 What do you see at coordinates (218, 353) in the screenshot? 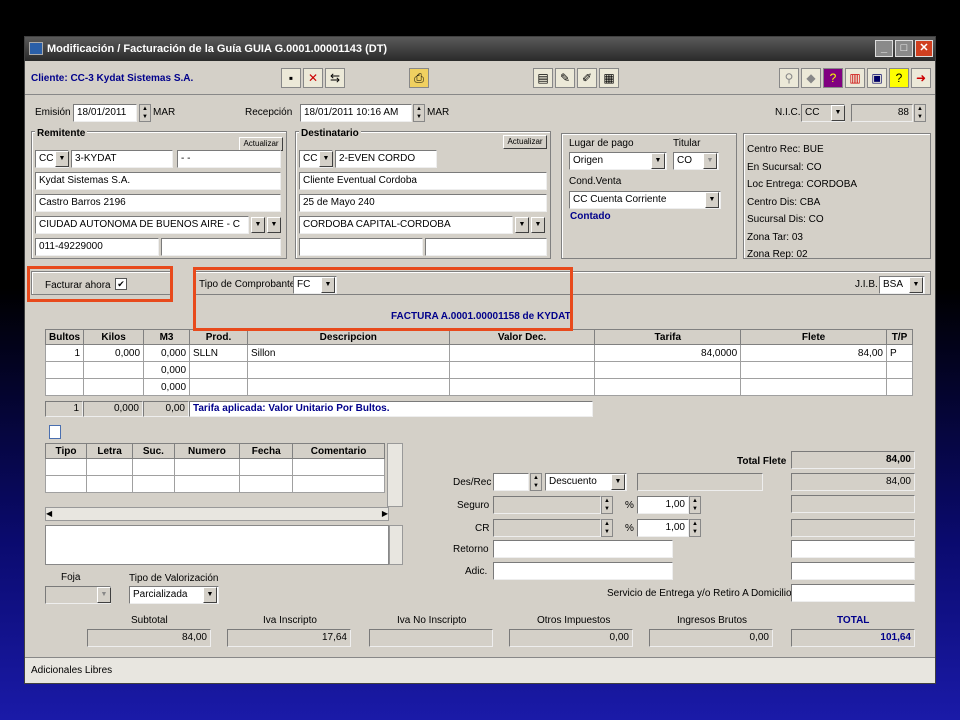
I see `table-cell: SLLN` at bounding box center [218, 353].